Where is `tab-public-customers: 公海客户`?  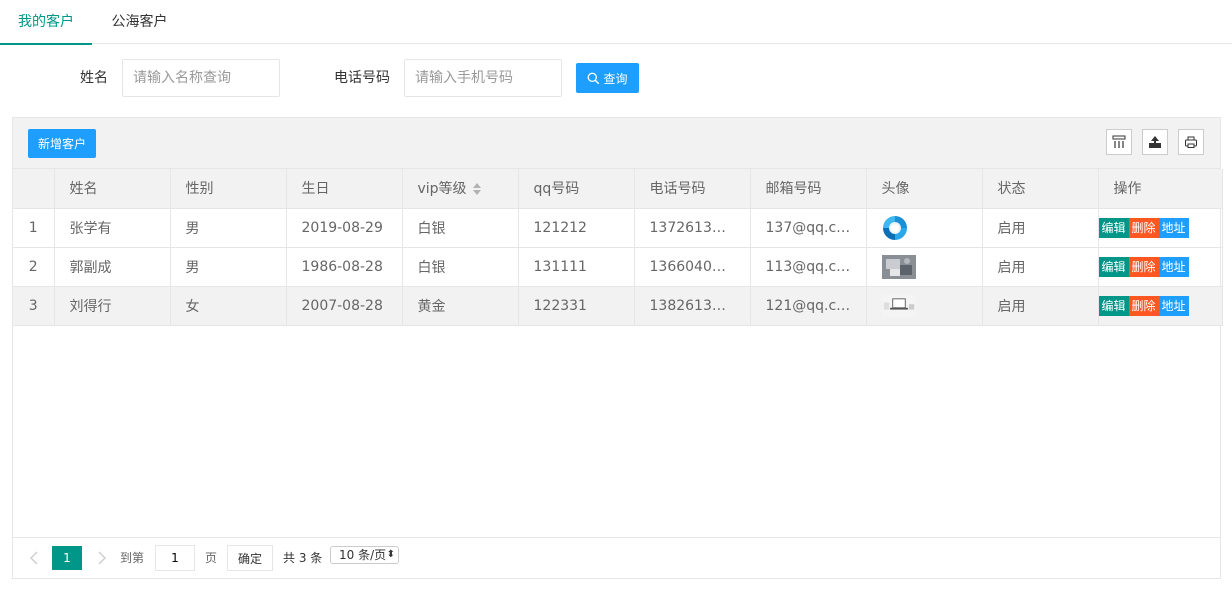
tab-public-customers: 公海客户 is located at coordinates (139, 22).